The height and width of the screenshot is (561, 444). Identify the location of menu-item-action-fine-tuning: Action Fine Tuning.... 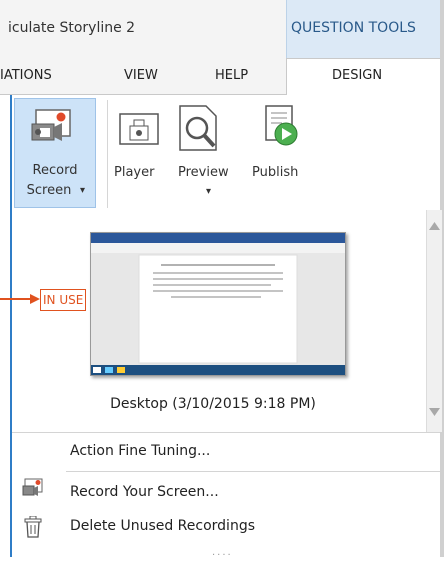
(140, 451).